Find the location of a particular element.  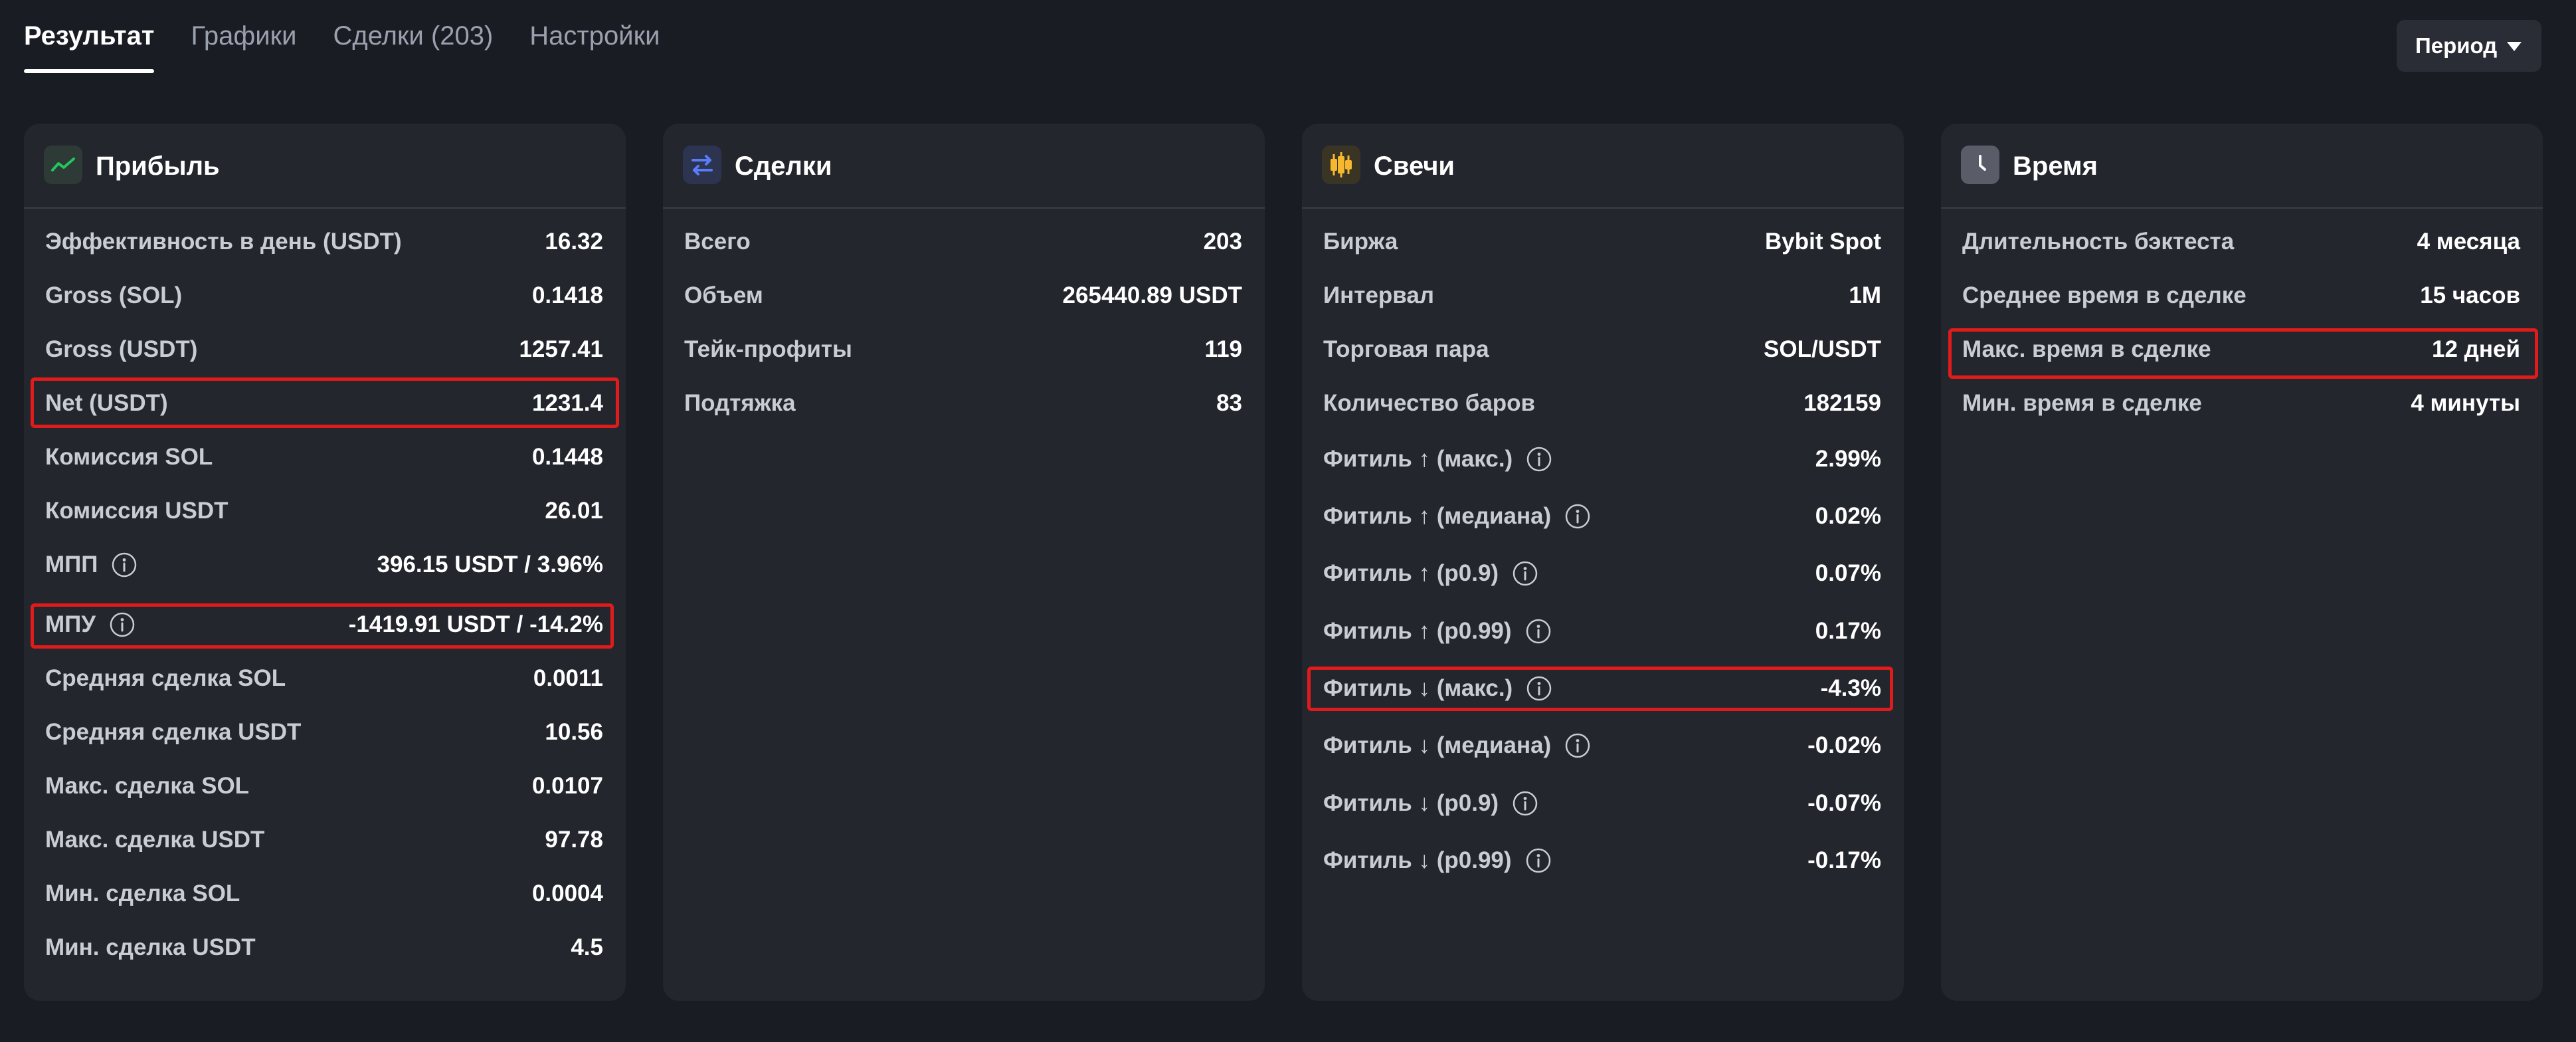

candles-stat-row: Фитиль ↑ (макс.) 2.99% is located at coordinates (1602, 459).